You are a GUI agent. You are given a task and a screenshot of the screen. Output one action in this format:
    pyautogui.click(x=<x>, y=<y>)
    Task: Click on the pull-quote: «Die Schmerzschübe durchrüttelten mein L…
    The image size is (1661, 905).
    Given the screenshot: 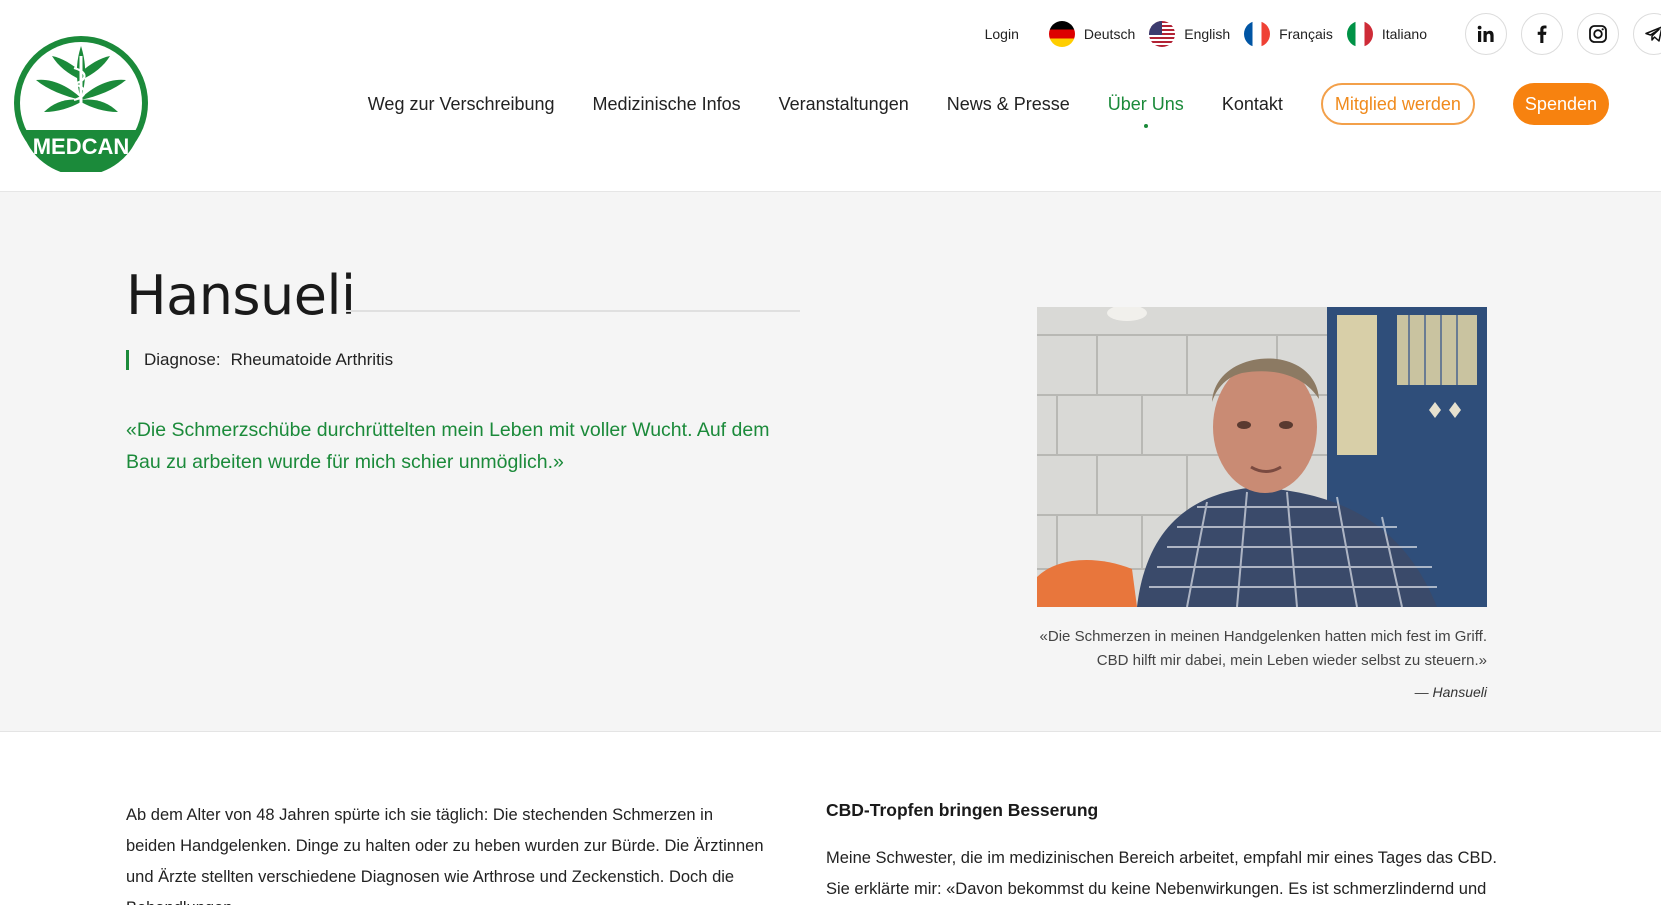 What is the action you would take?
    pyautogui.click(x=448, y=446)
    